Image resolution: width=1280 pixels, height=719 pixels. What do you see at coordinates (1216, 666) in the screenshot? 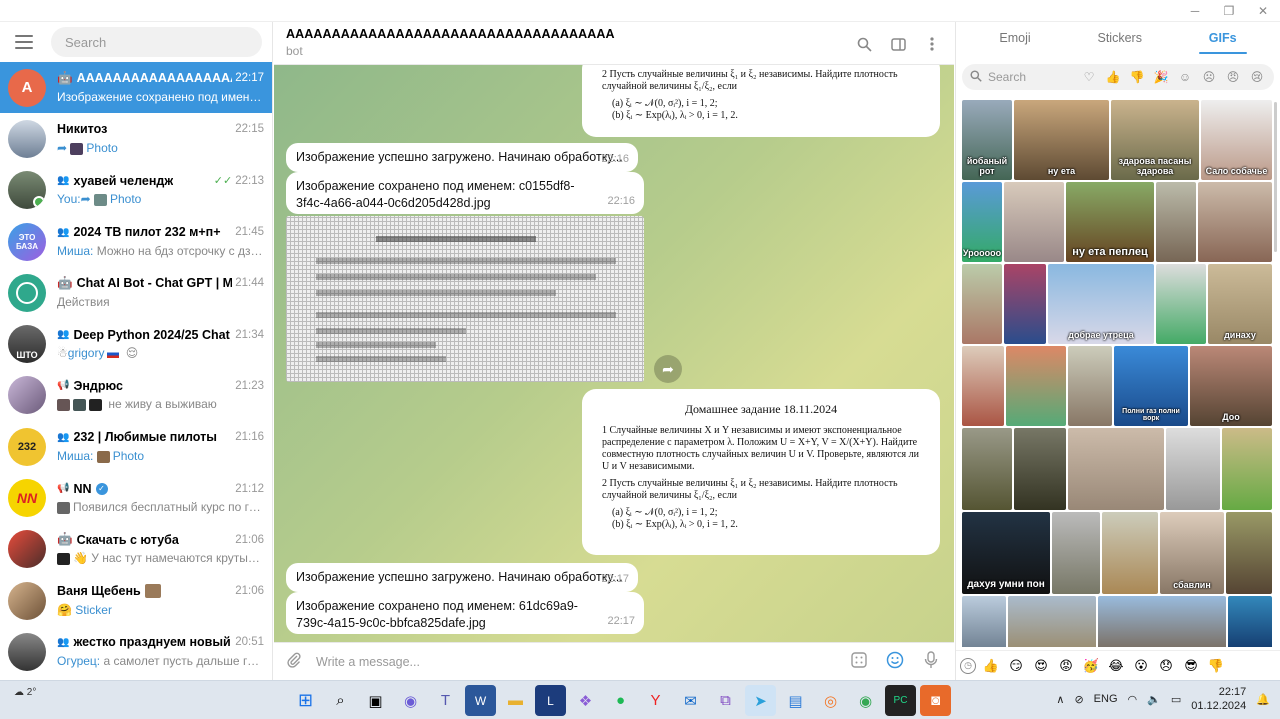
I see `thumbs-down-emoji-icon: 👎` at bounding box center [1216, 666].